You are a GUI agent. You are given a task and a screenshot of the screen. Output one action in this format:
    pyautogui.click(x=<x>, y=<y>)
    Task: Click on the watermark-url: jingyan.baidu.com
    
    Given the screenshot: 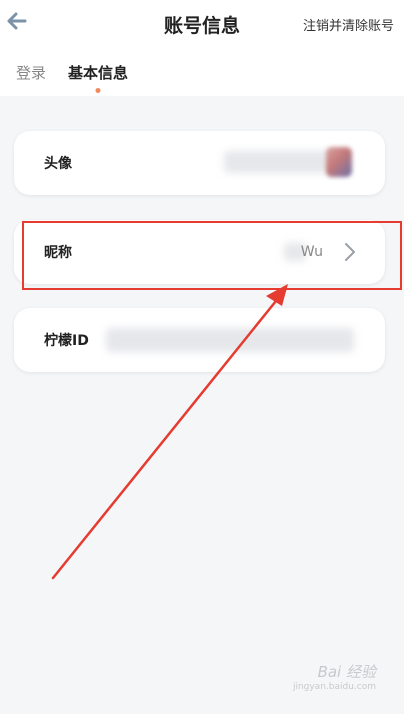 What is the action you would take?
    pyautogui.click(x=334, y=687)
    